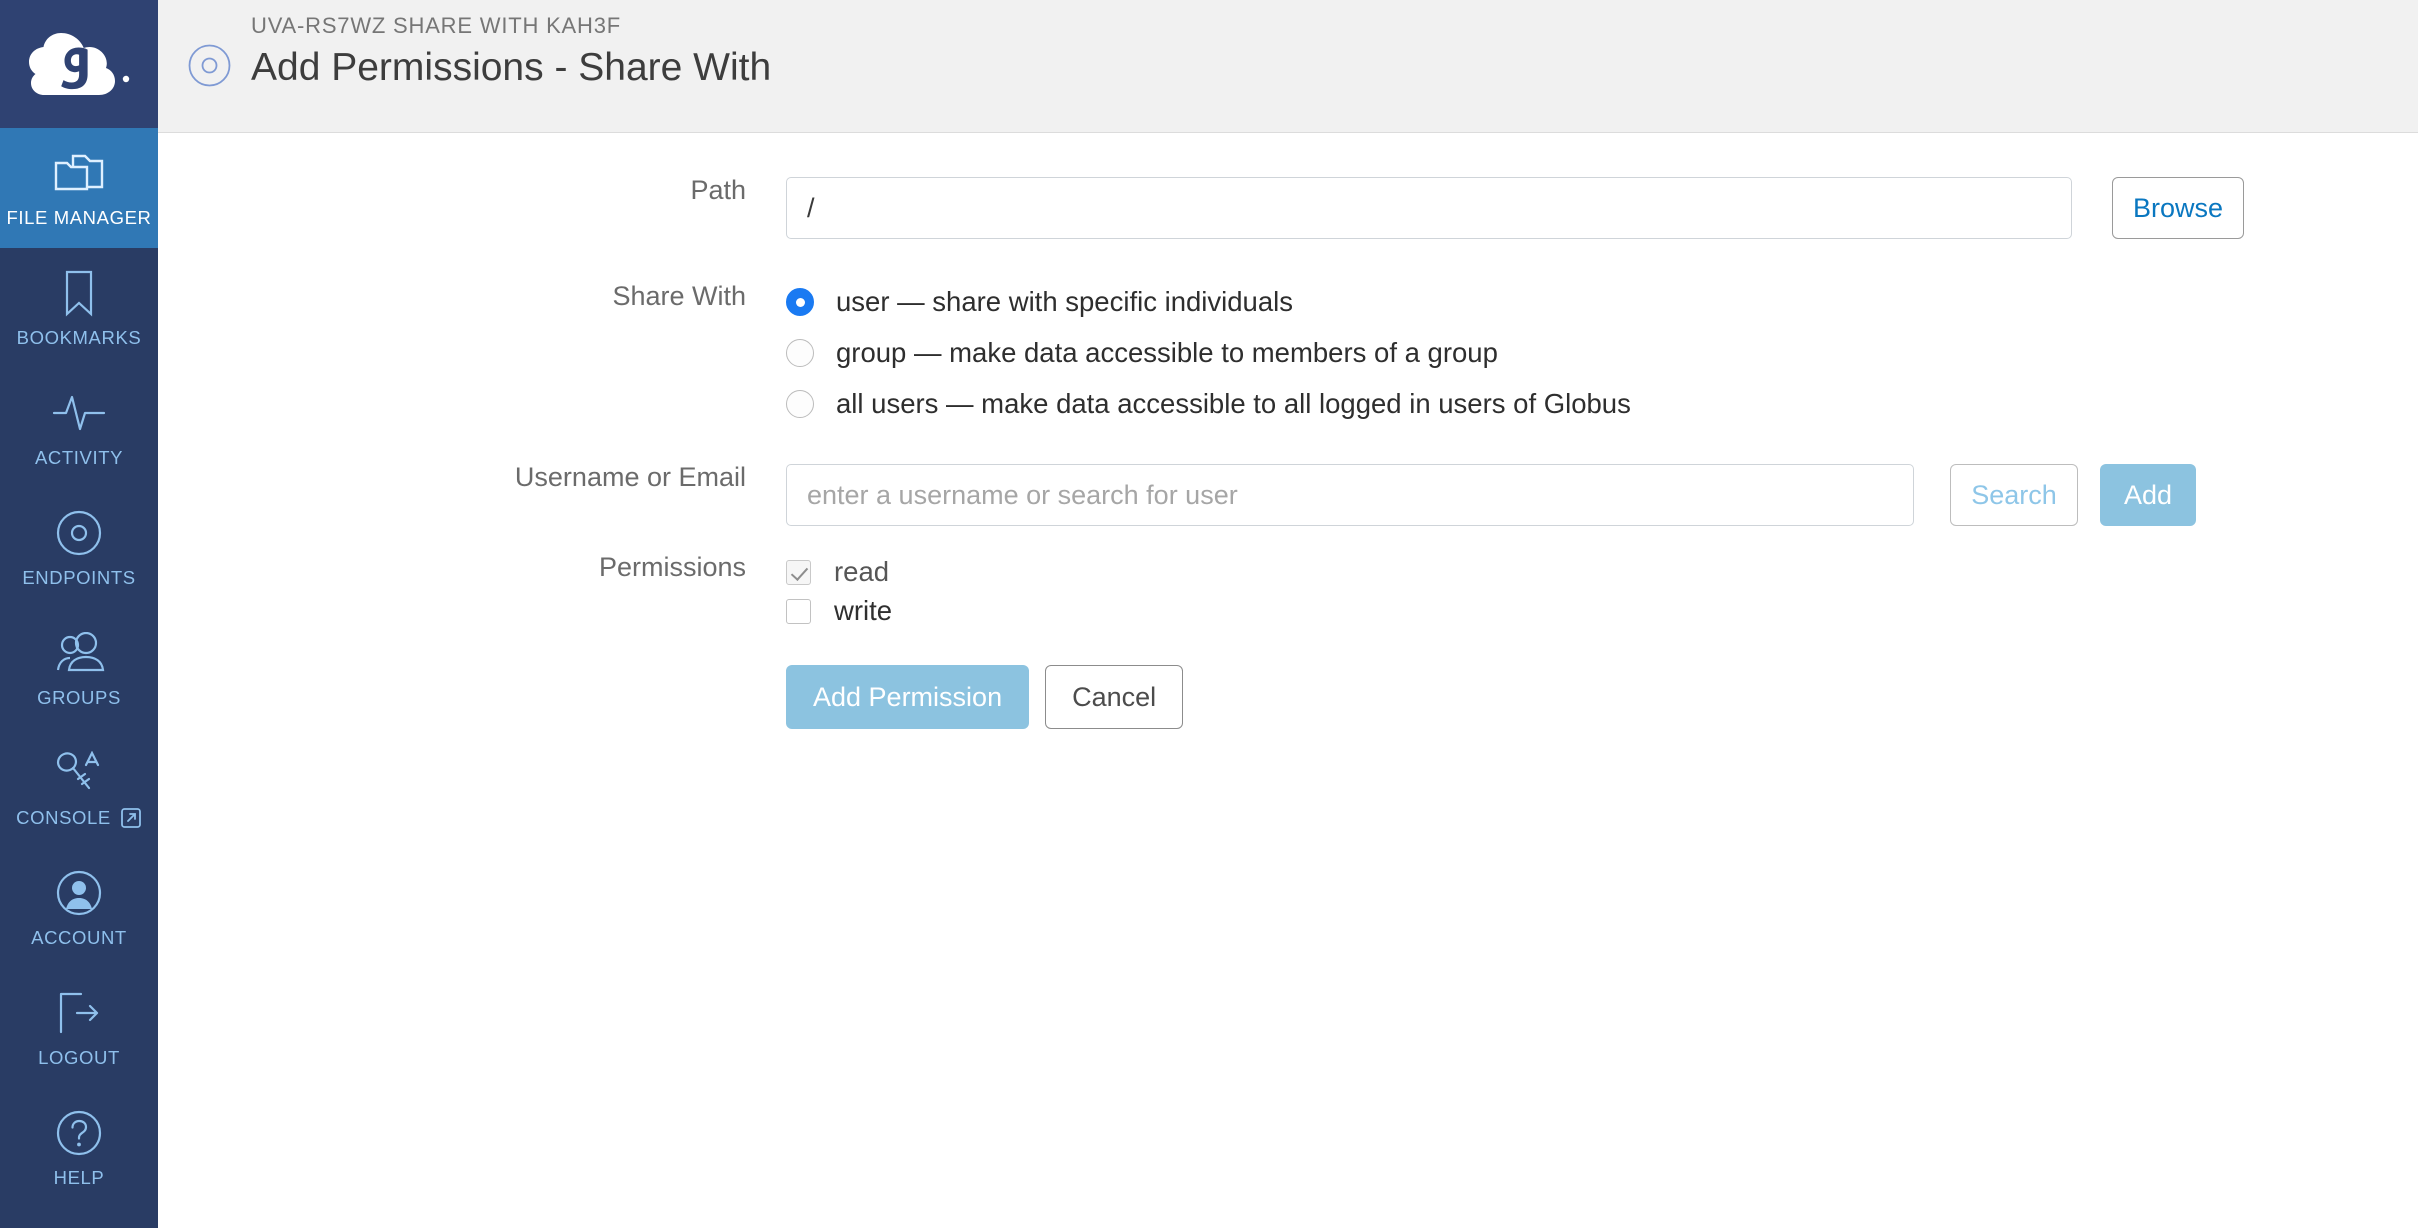 This screenshot has height=1228, width=2418. I want to click on account-avatar-icon, so click(79, 893).